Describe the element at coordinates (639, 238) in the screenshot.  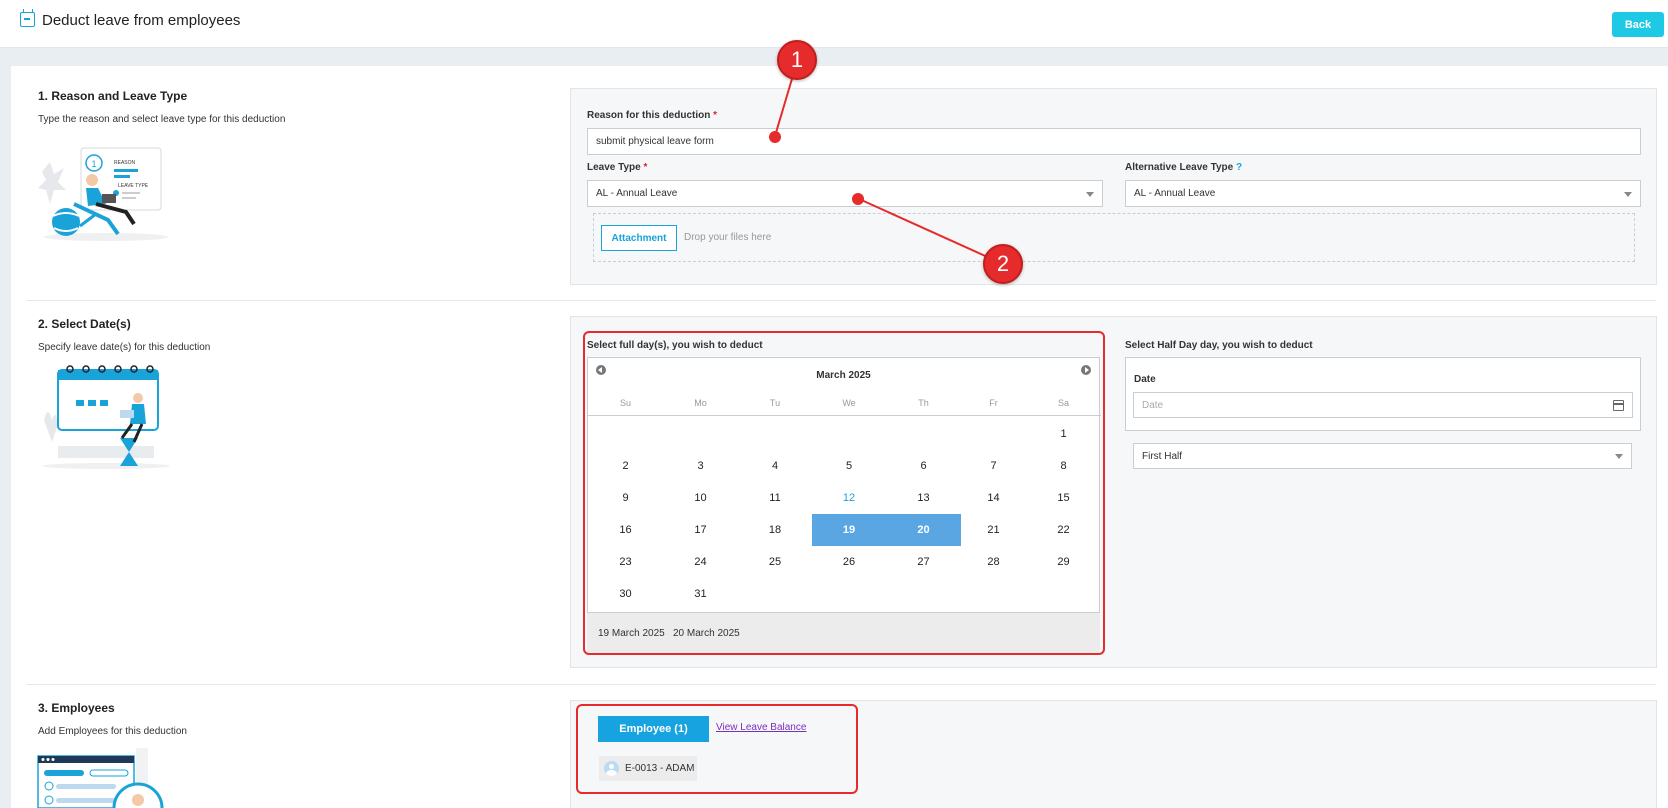
I see `attachment-button: Attachment` at that location.